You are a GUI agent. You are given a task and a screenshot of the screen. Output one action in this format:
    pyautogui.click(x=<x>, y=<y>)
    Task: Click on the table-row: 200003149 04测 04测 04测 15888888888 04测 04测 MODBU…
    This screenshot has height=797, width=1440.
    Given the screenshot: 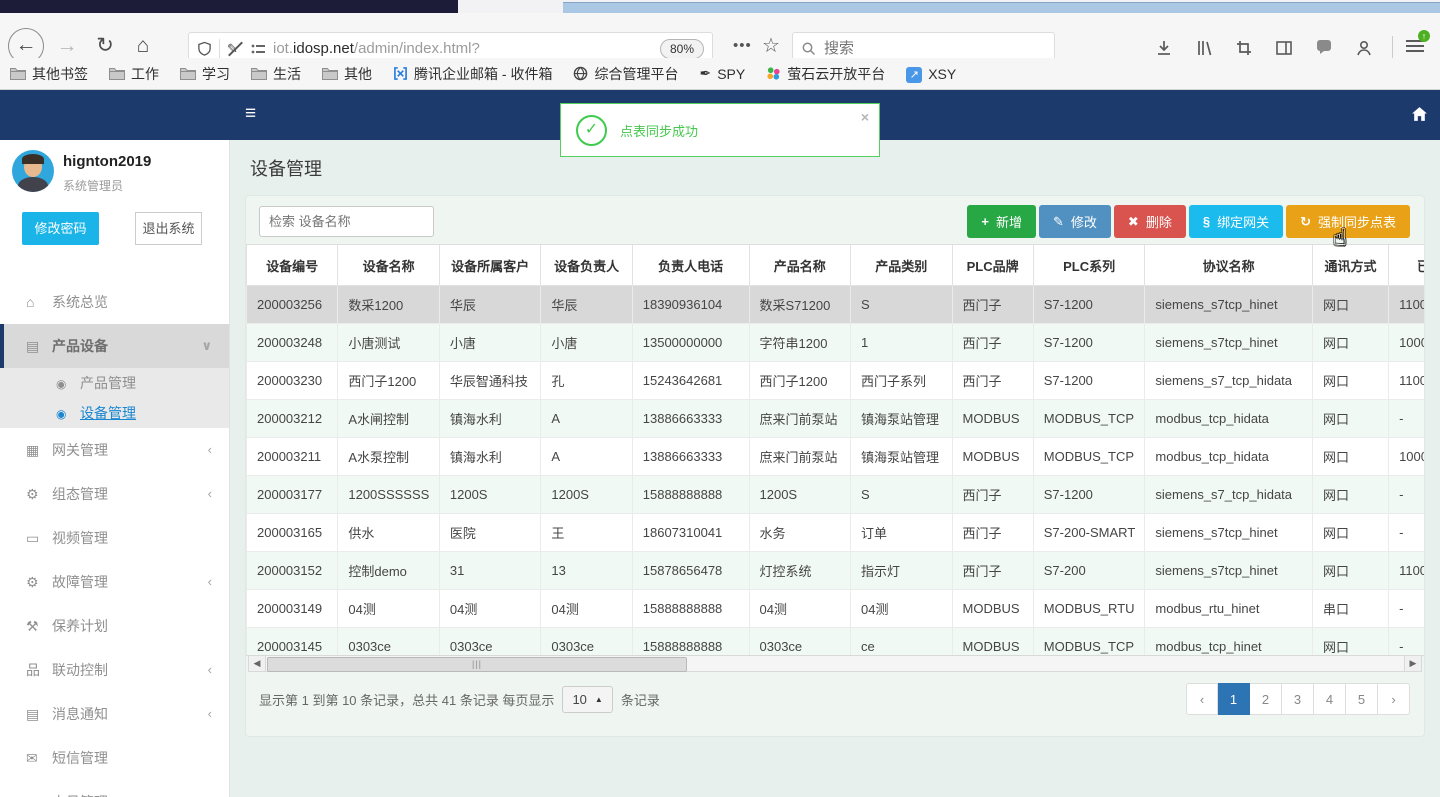 What is the action you would take?
    pyautogui.click(x=835, y=608)
    